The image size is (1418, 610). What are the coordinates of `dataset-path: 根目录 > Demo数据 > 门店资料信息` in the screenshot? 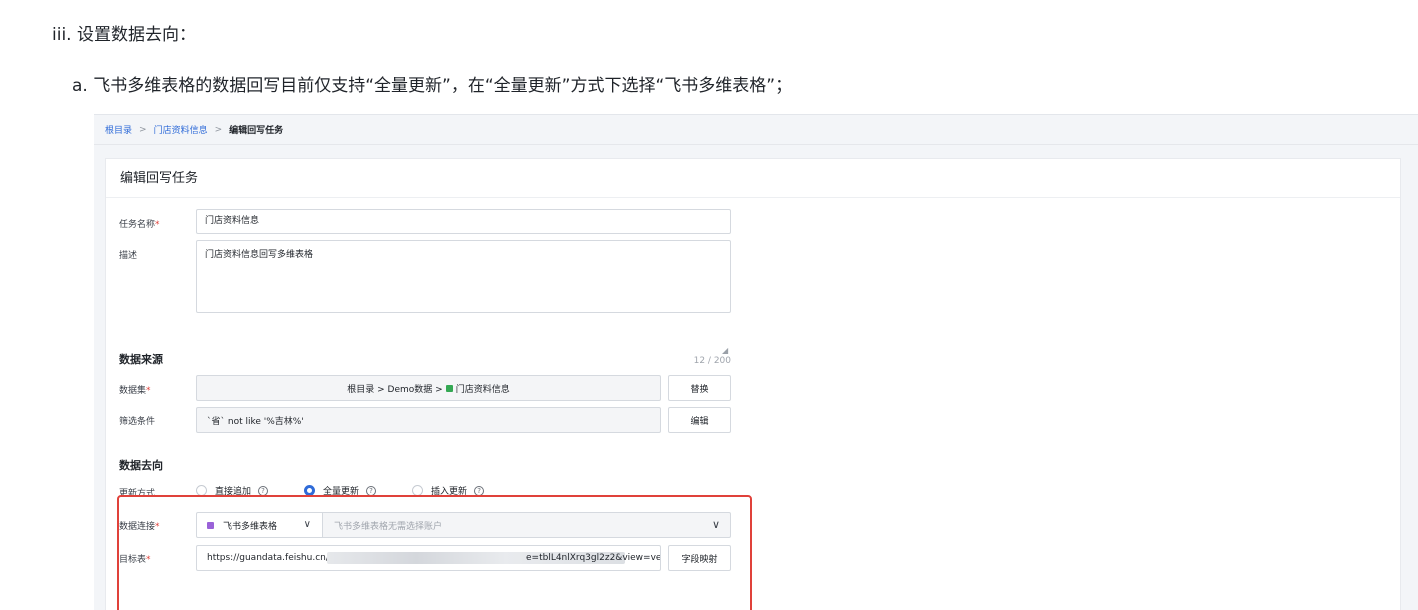 It's located at (428, 388).